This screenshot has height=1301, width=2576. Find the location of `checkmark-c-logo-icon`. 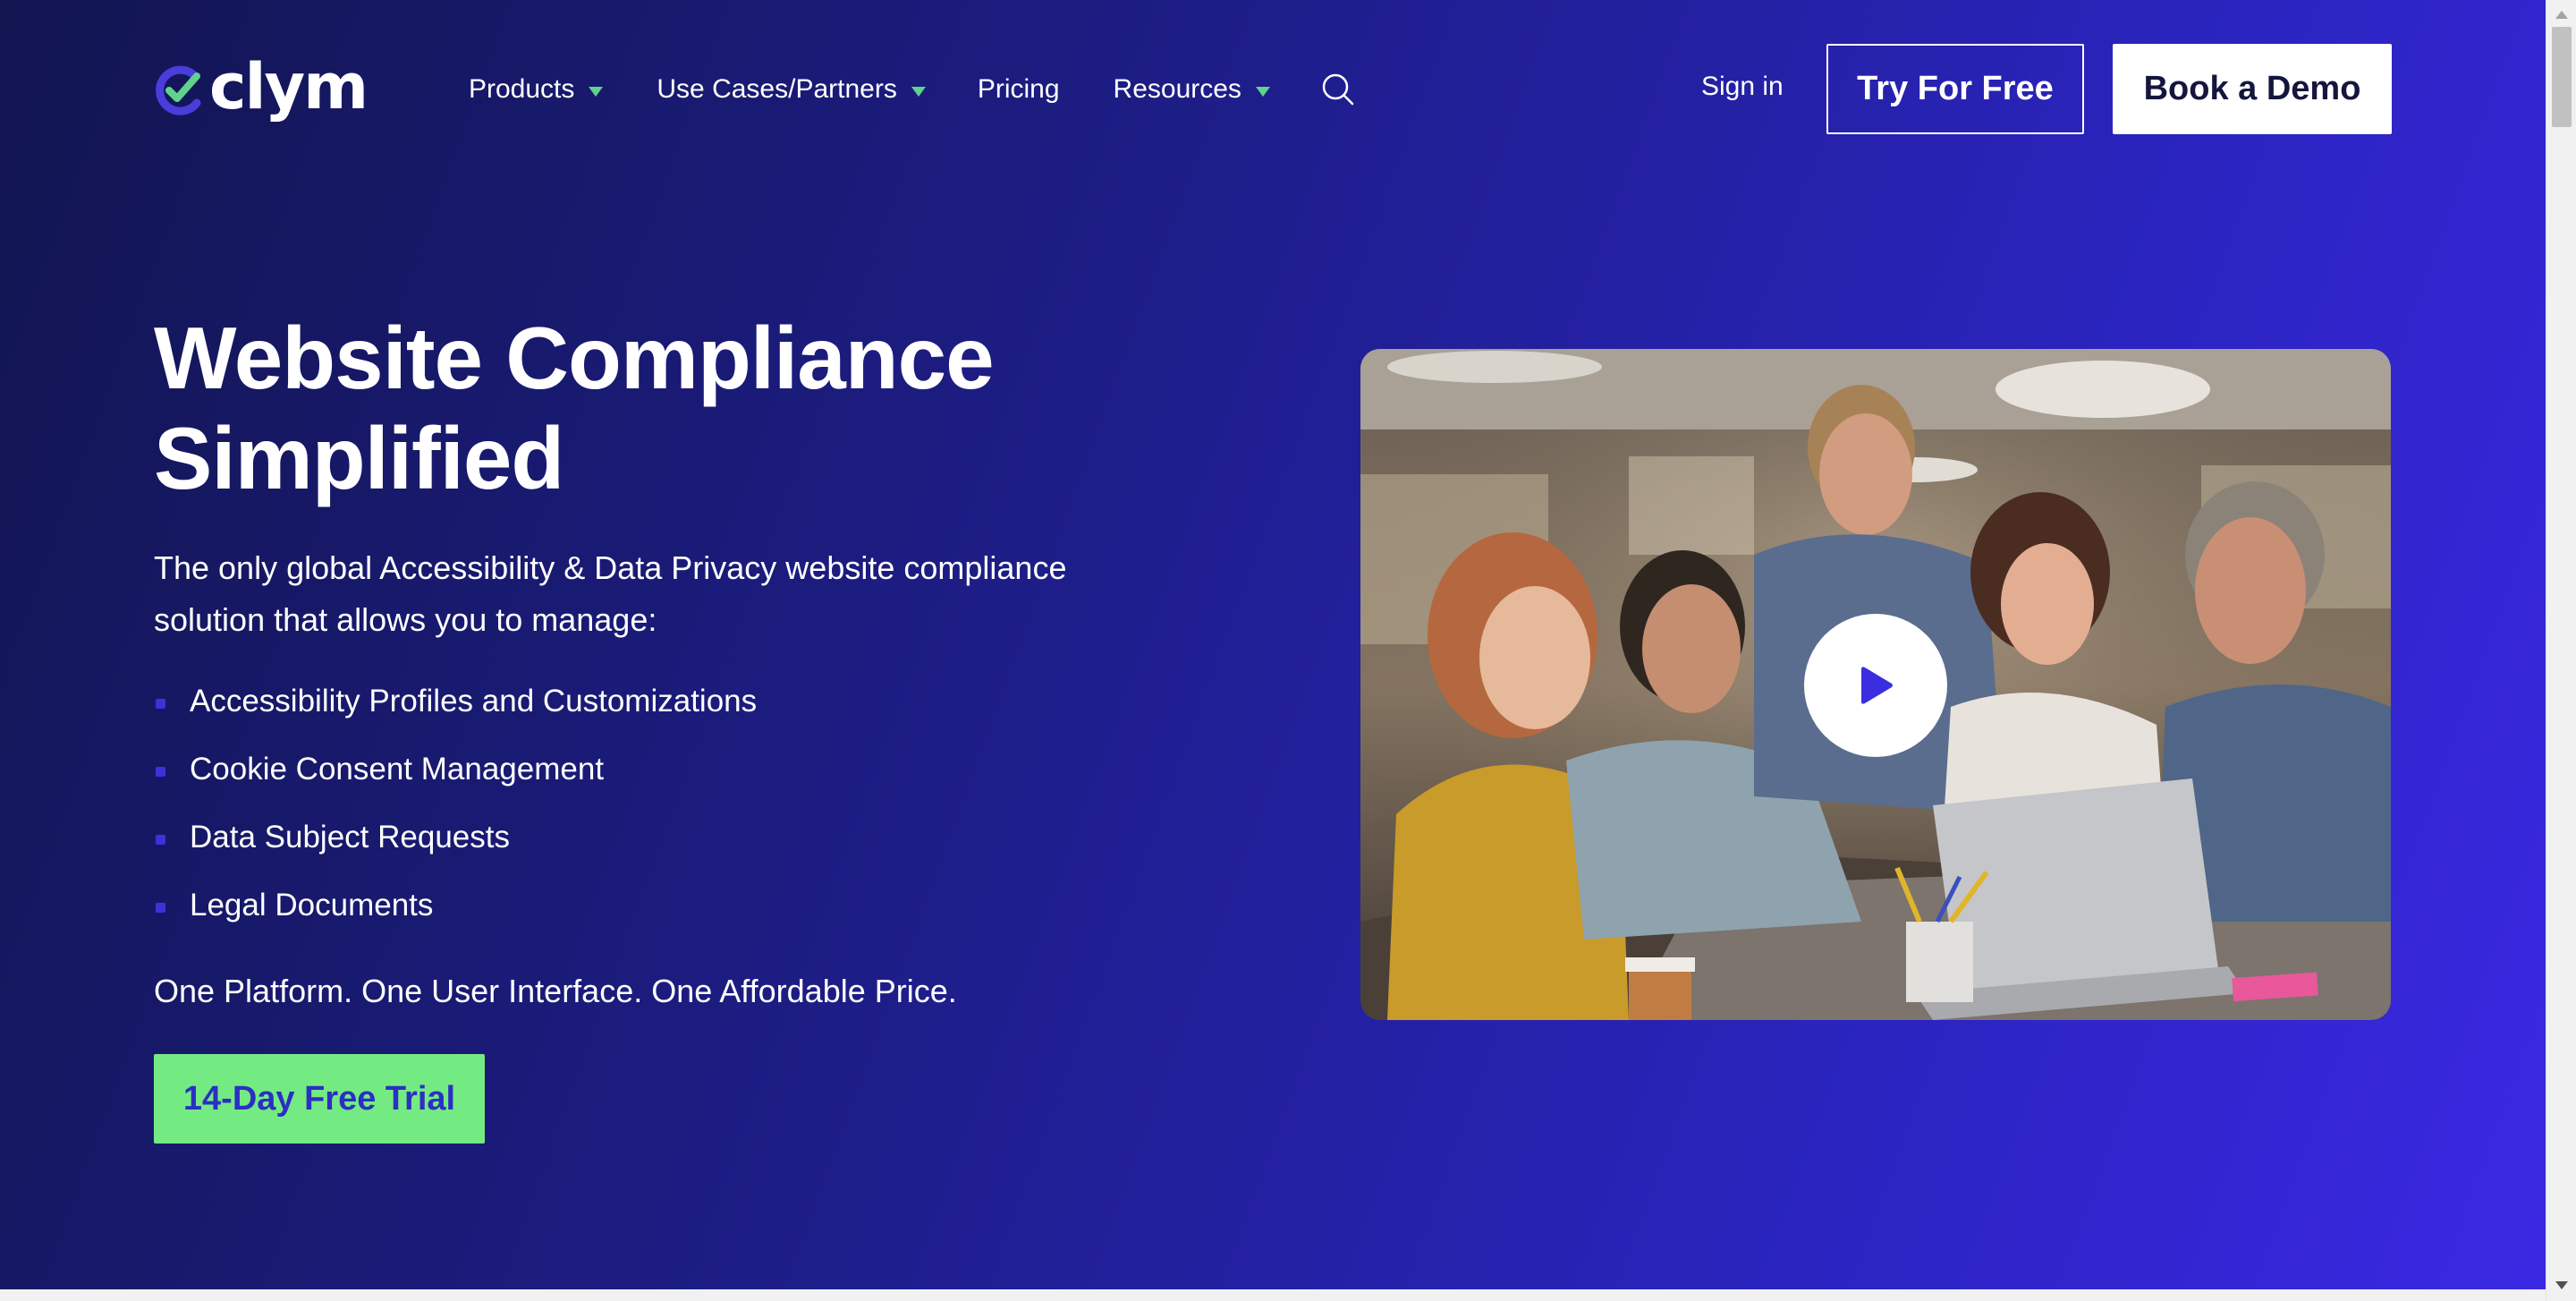

checkmark-c-logo-icon is located at coordinates (178, 90).